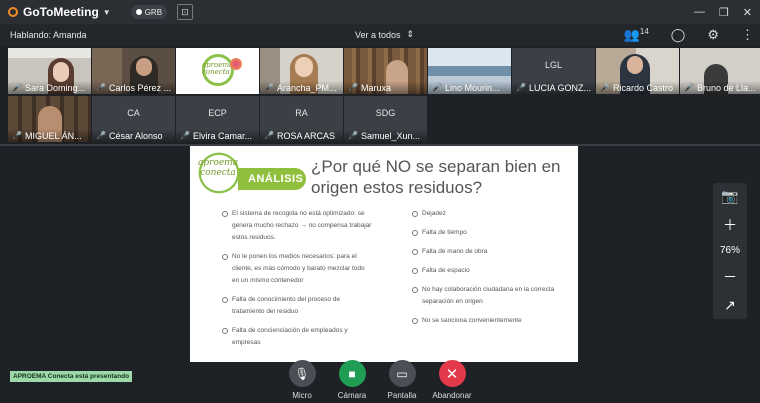 This screenshot has height=403, width=760. What do you see at coordinates (385, 71) in the screenshot?
I see `participant-tile: 🎤 Maruxa` at bounding box center [385, 71].